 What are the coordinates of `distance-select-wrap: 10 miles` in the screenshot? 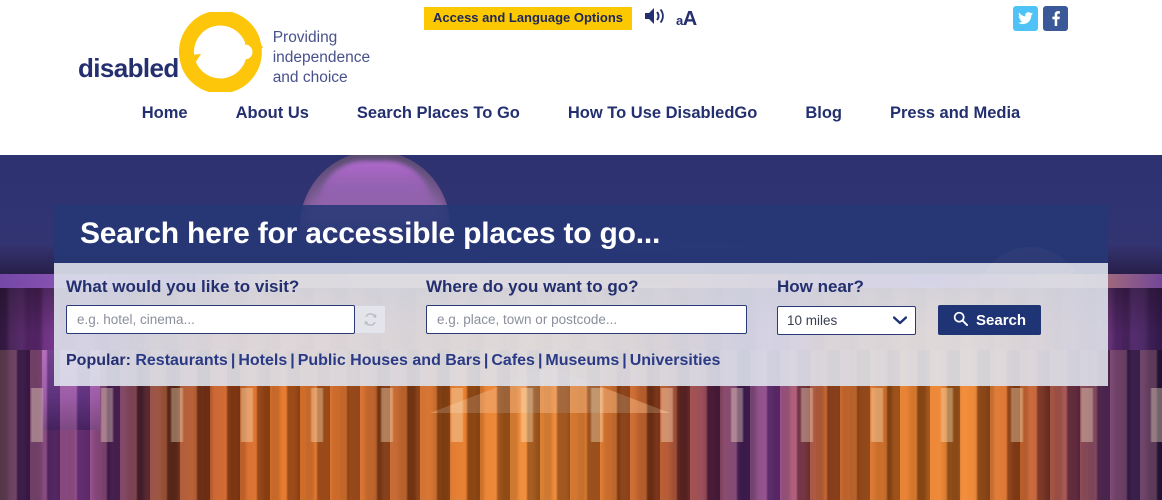 It's located at (846, 320).